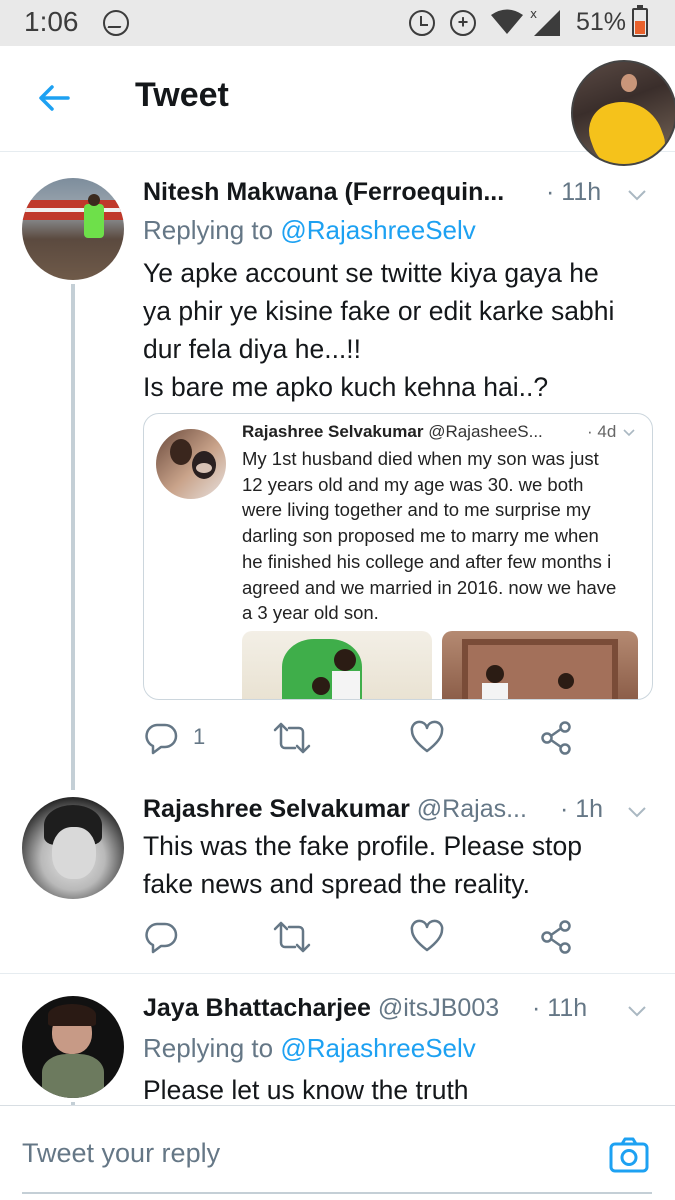  I want to click on svg-text: x, so click(533, 14).